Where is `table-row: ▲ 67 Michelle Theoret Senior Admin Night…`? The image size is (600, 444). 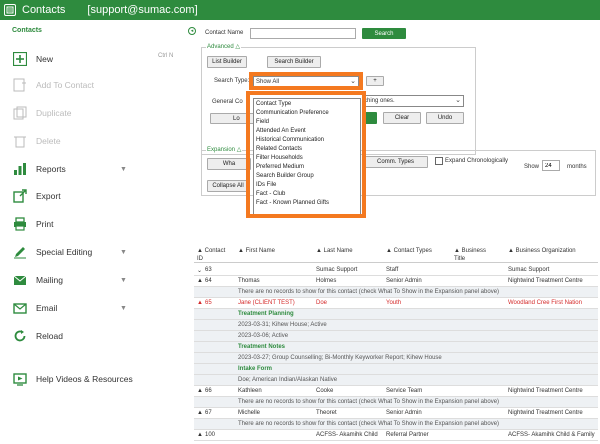
table-row: ▲ 67 Michelle Theoret Senior Admin Night… is located at coordinates (396, 413).